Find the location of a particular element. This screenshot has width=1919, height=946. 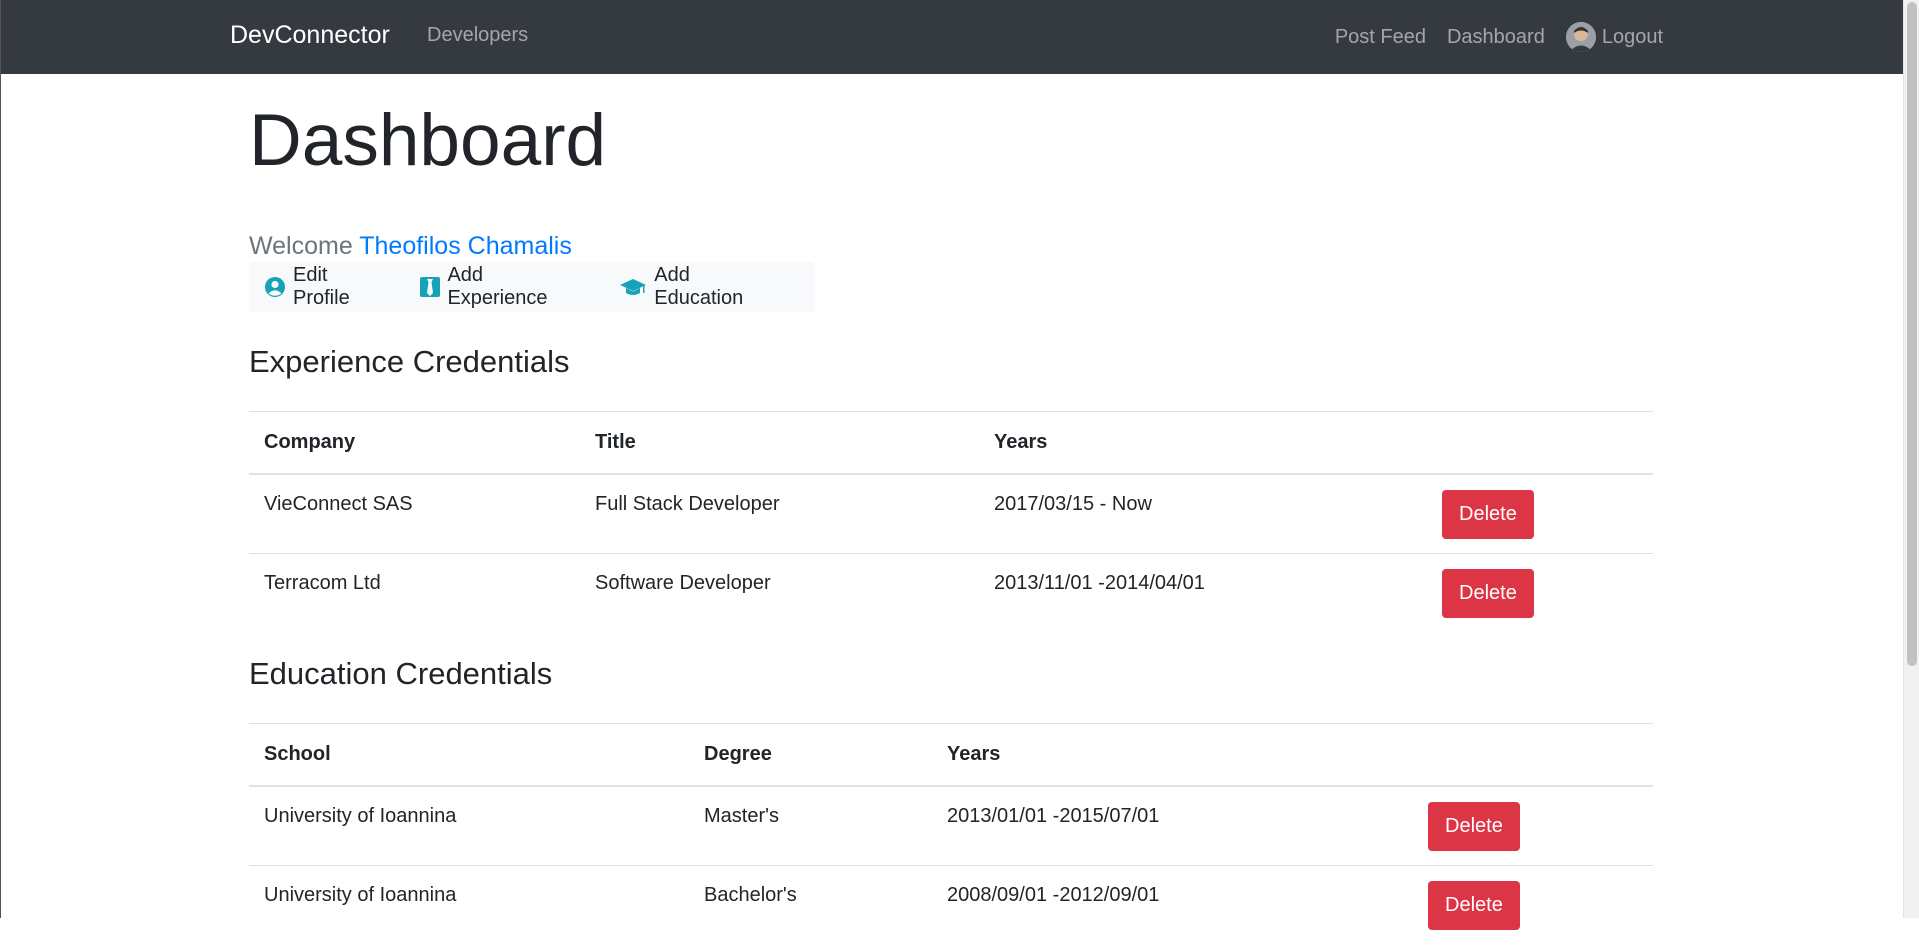

logout-label: Logout is located at coordinates (1632, 36).